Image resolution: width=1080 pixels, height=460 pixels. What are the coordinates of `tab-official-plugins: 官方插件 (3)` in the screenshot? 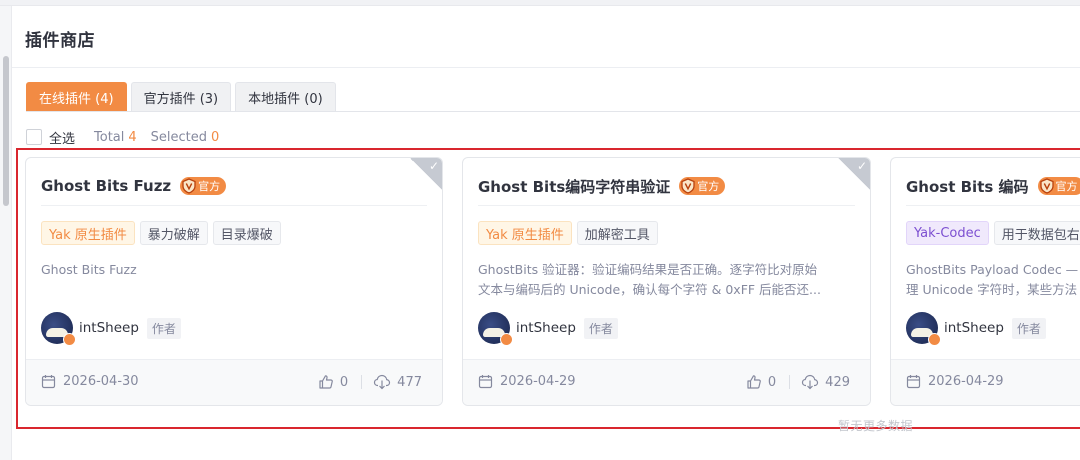 It's located at (181, 96).